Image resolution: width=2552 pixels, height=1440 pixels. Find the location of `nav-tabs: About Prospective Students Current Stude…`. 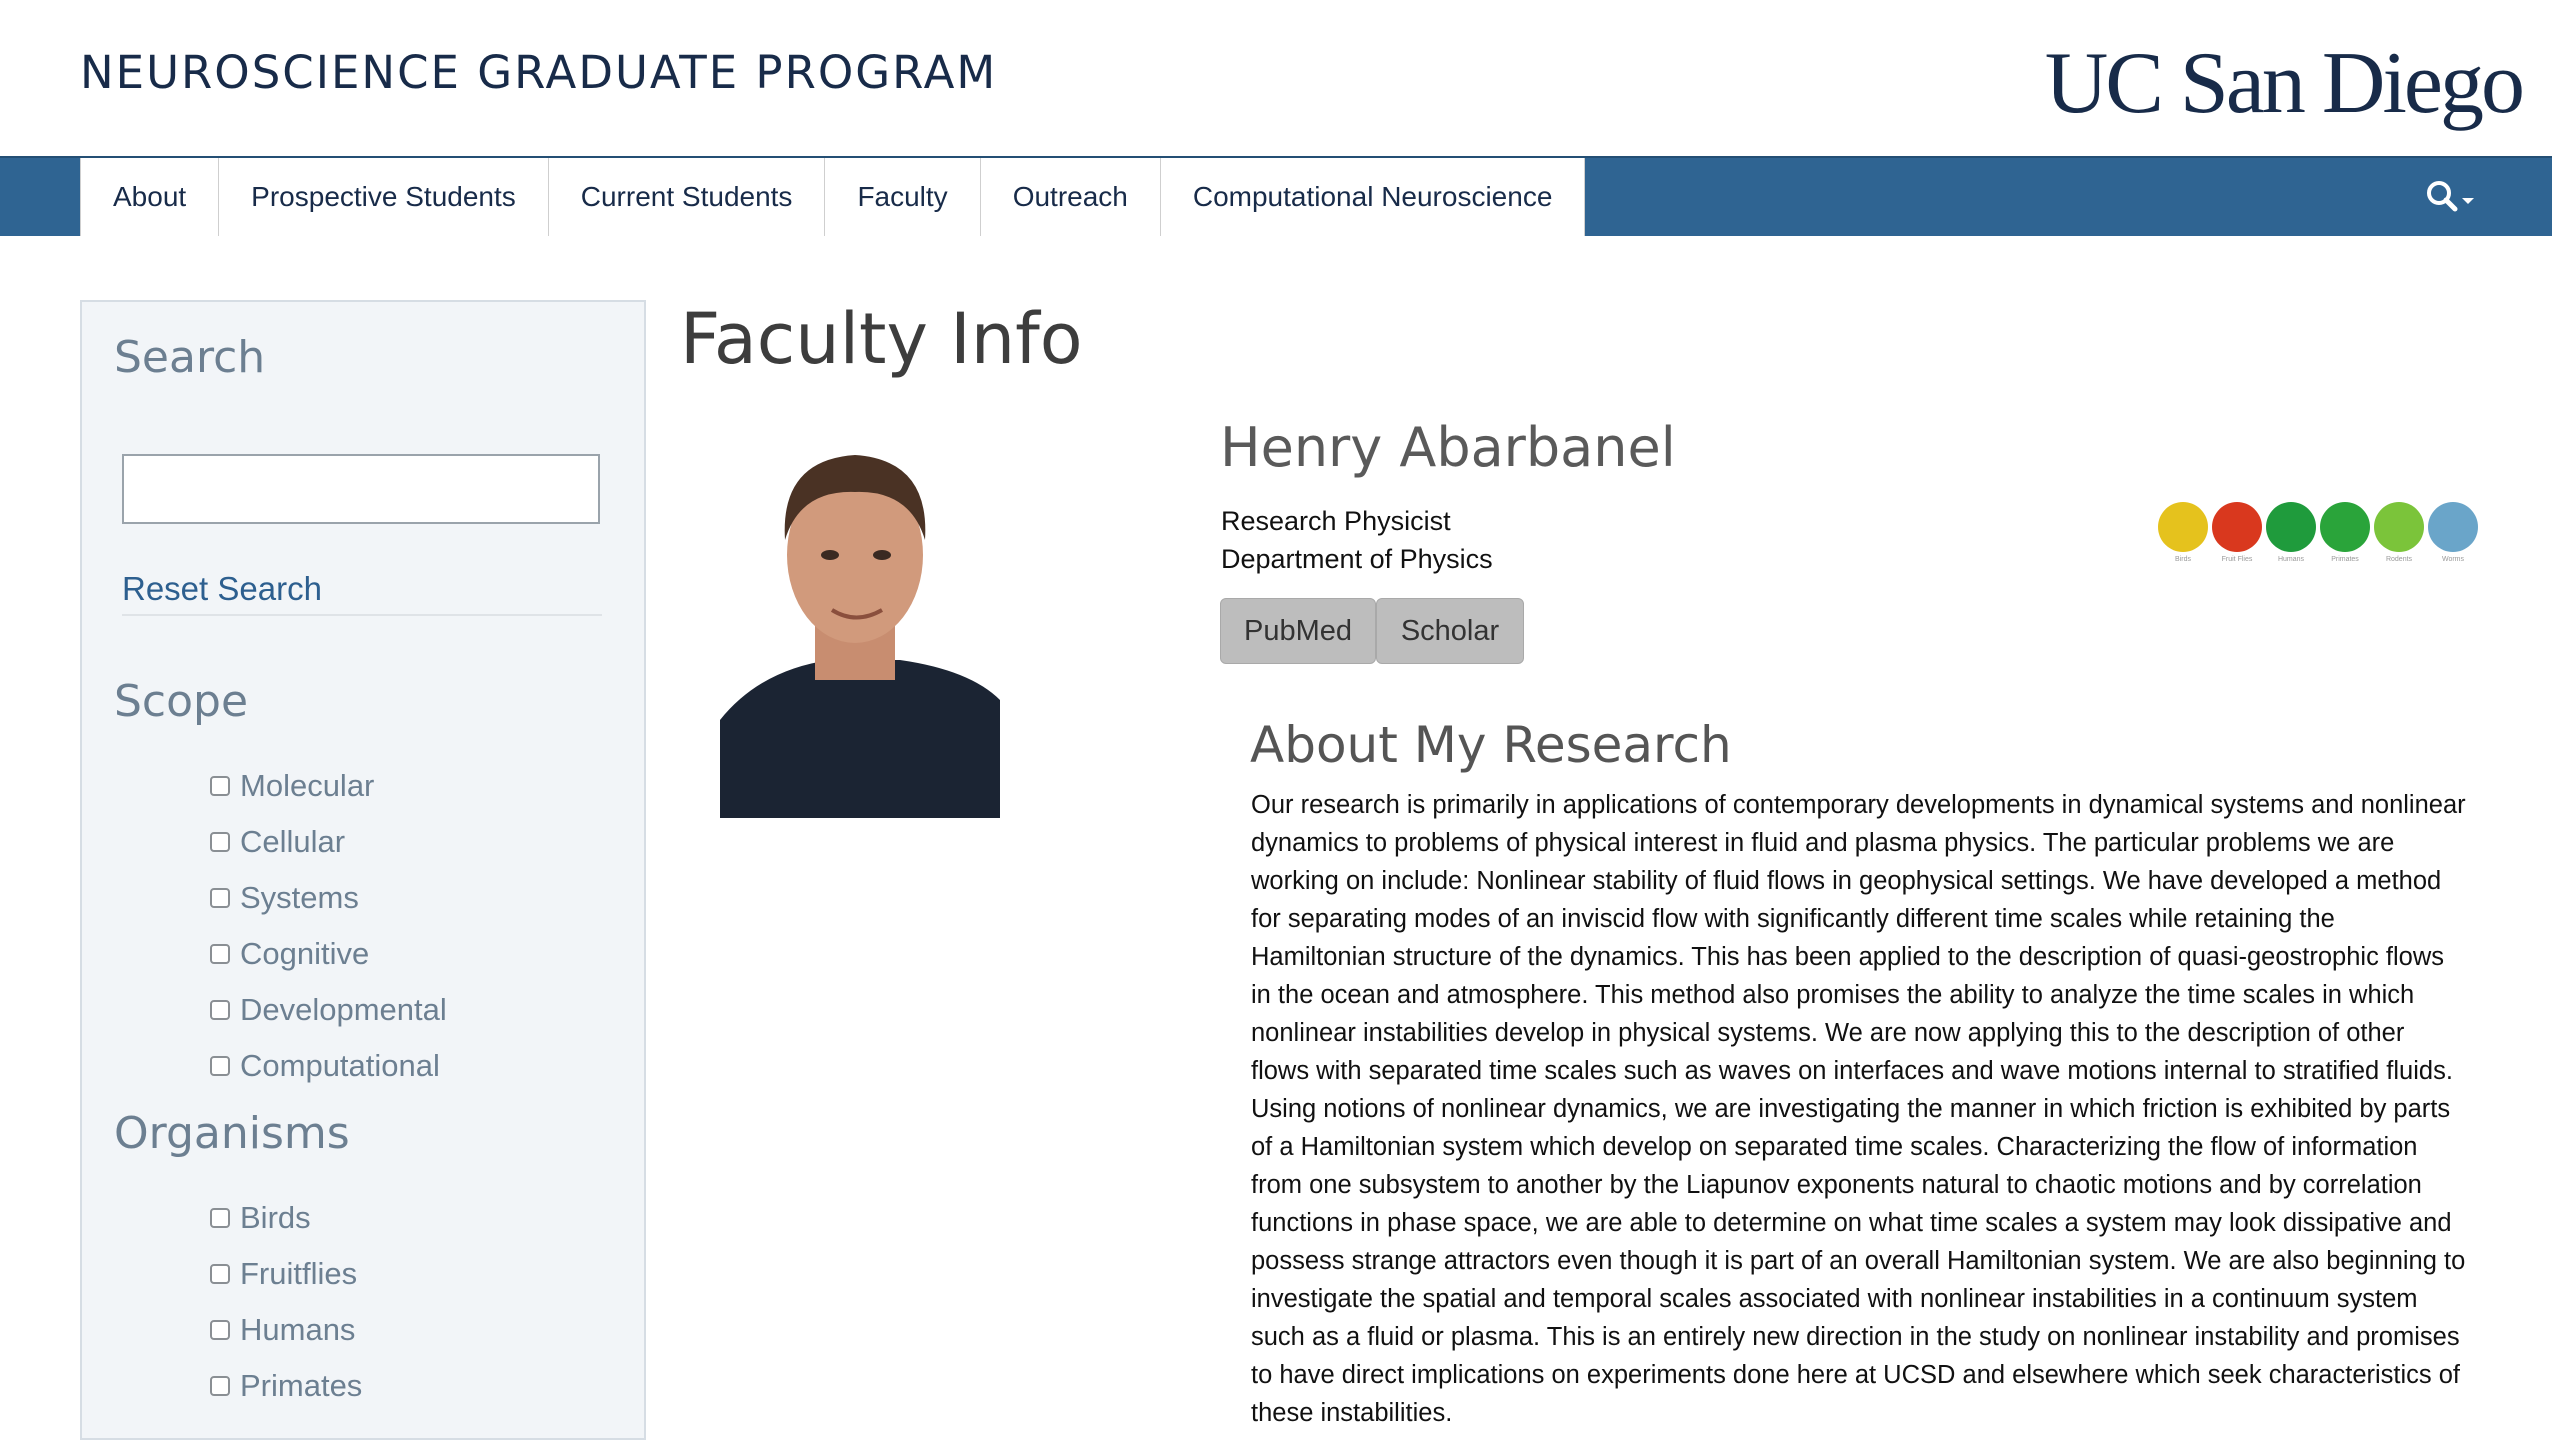

nav-tabs: About Prospective Students Current Stude… is located at coordinates (833, 197).